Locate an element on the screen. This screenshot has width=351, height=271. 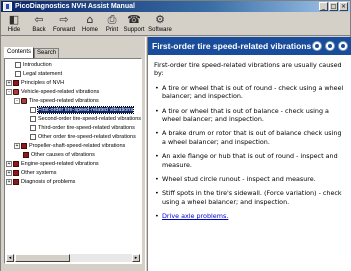
minimize-button: _ is located at coordinates (323, 6).